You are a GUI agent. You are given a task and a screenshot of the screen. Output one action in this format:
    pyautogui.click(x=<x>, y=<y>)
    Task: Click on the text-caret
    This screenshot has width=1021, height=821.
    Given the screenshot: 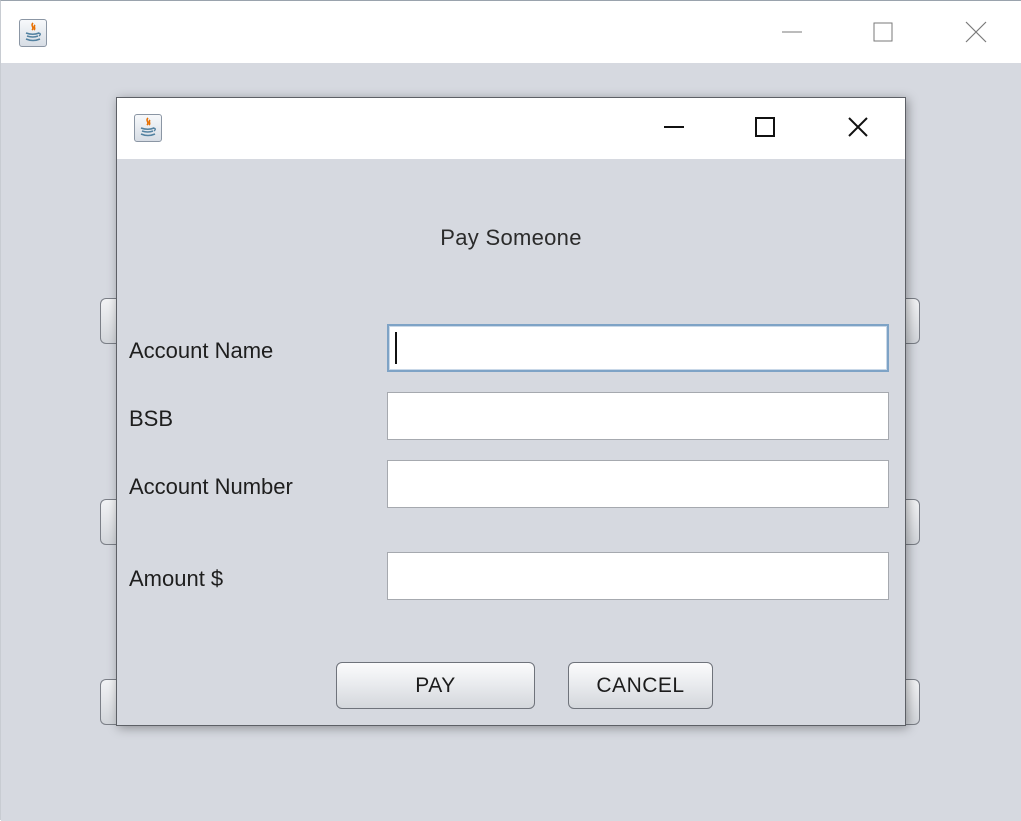 What is the action you would take?
    pyautogui.click(x=396, y=348)
    